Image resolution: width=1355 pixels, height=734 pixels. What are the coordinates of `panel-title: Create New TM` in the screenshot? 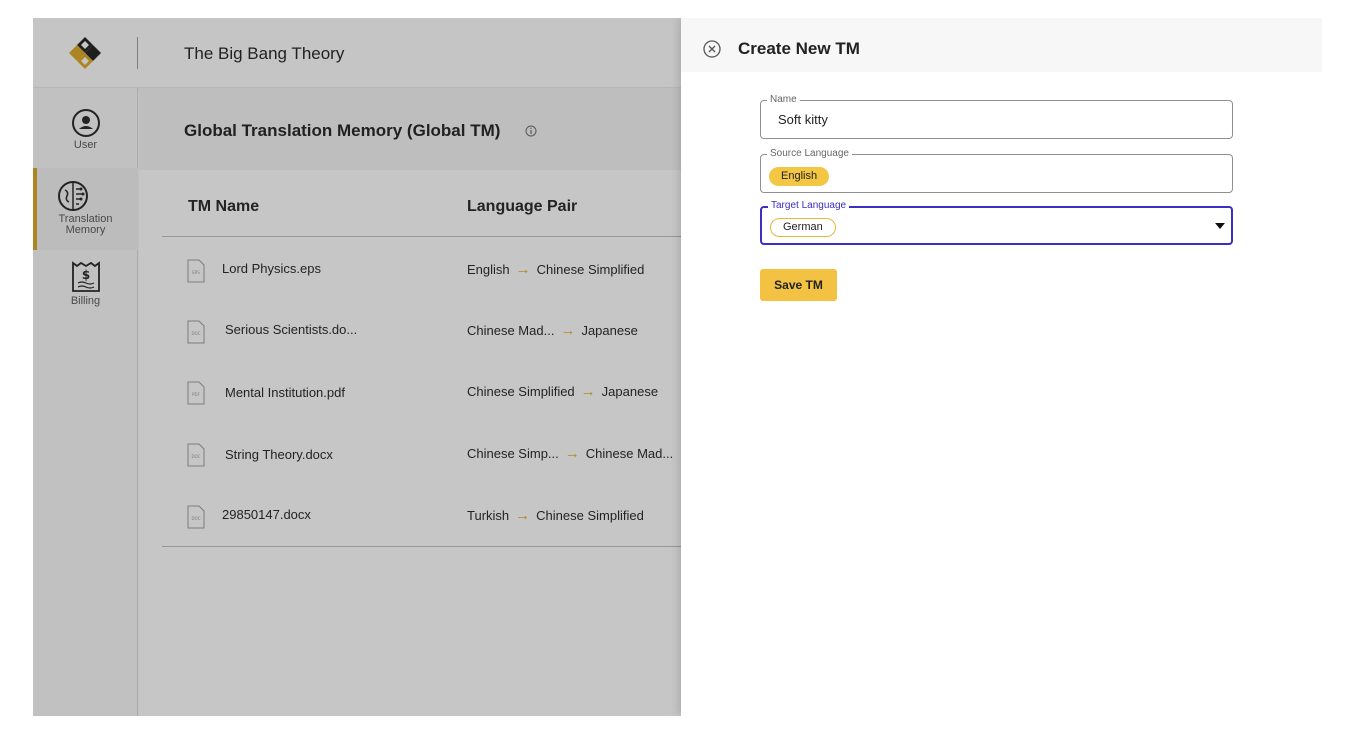 It's located at (799, 48).